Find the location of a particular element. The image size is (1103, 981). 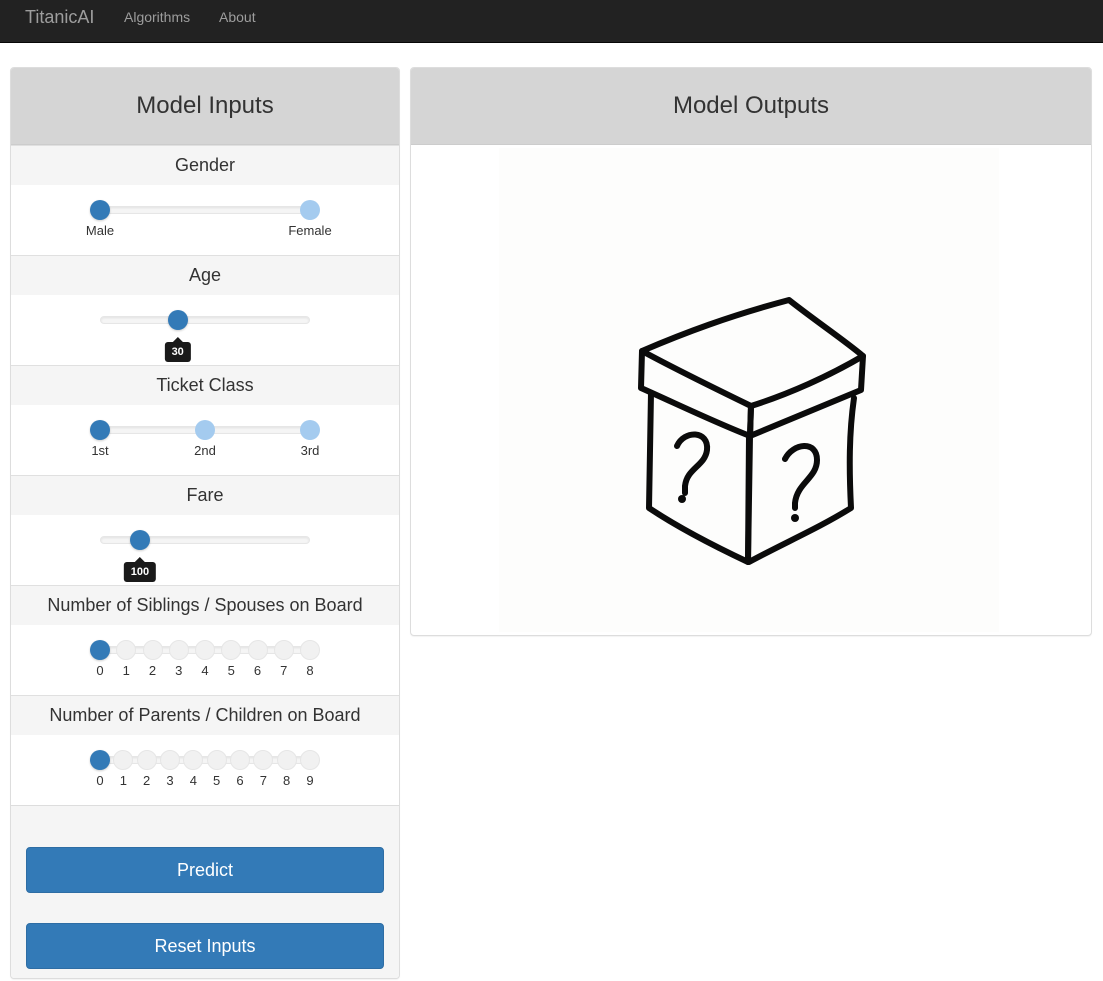

parents-tick-7: 7 is located at coordinates (263, 780).